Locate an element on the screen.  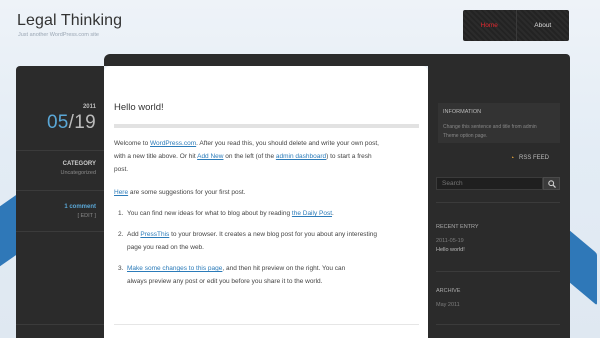
text: page you read on the web. is located at coordinates (165, 247).